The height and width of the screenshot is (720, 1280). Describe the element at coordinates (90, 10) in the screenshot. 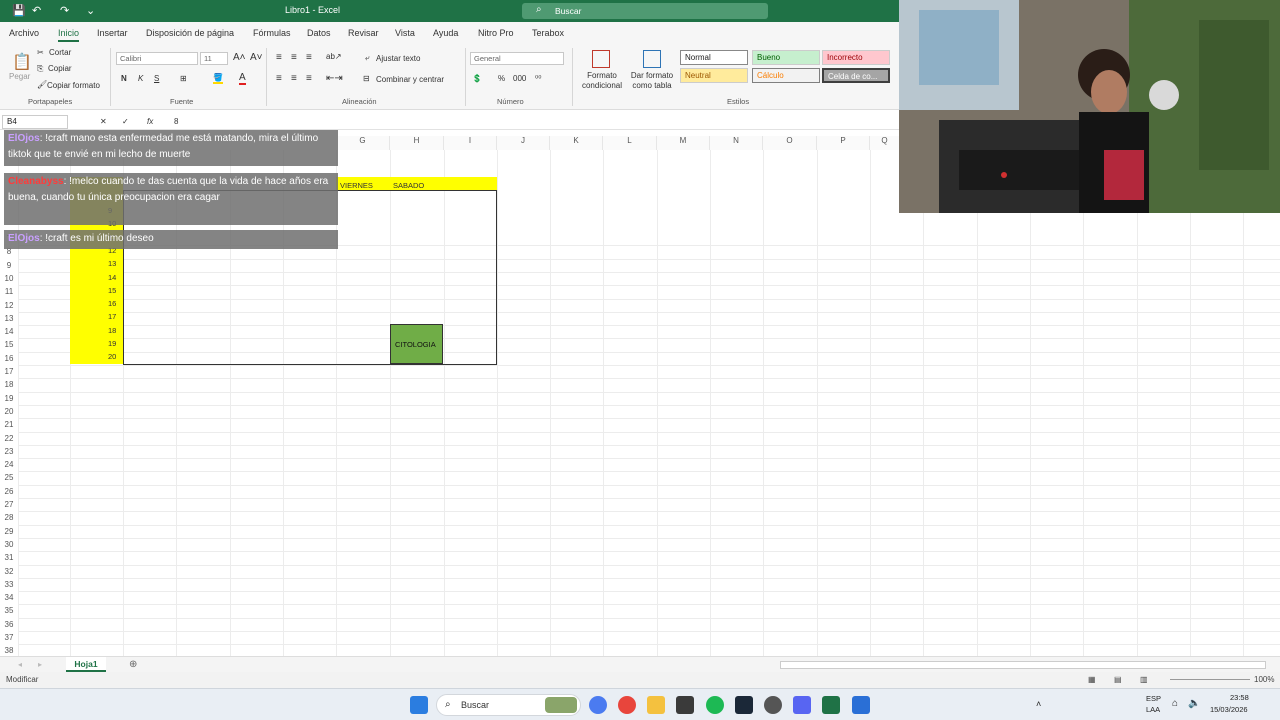

I see `customize-icon: ⌄` at that location.